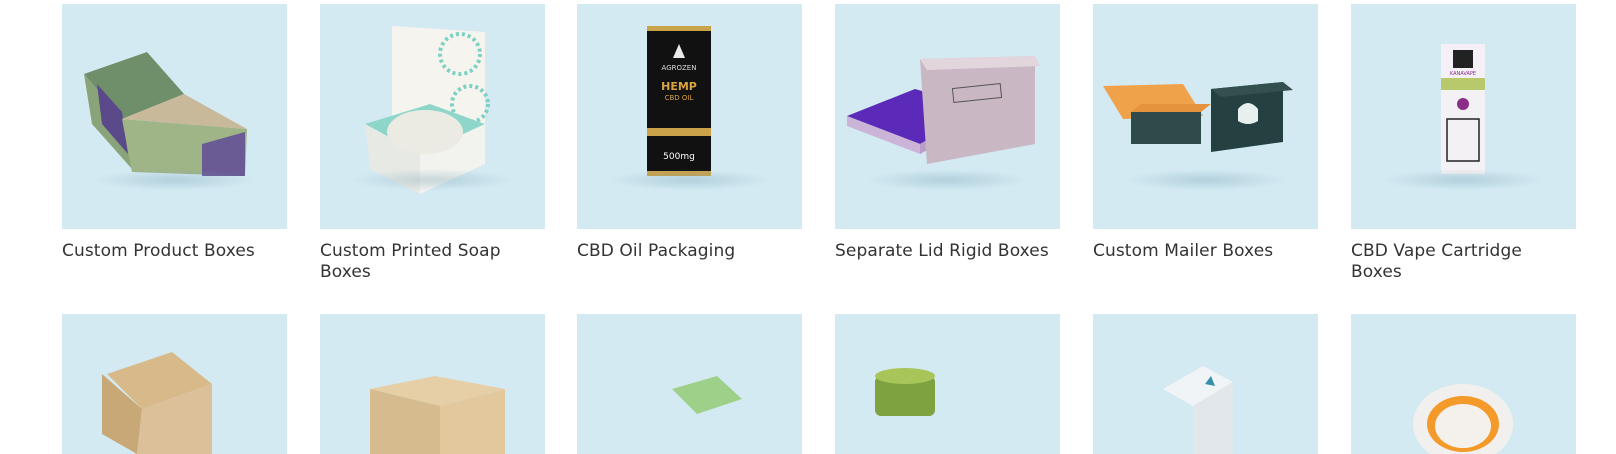 The image size is (1616, 454). What do you see at coordinates (432, 261) in the screenshot?
I see `product-title: Custom Printed Soap Boxes` at bounding box center [432, 261].